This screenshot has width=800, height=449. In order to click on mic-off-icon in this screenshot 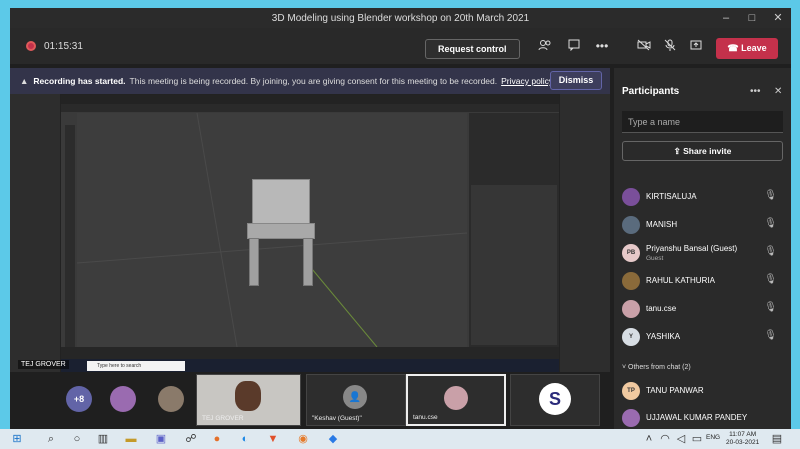, I will do `click(670, 46)`.